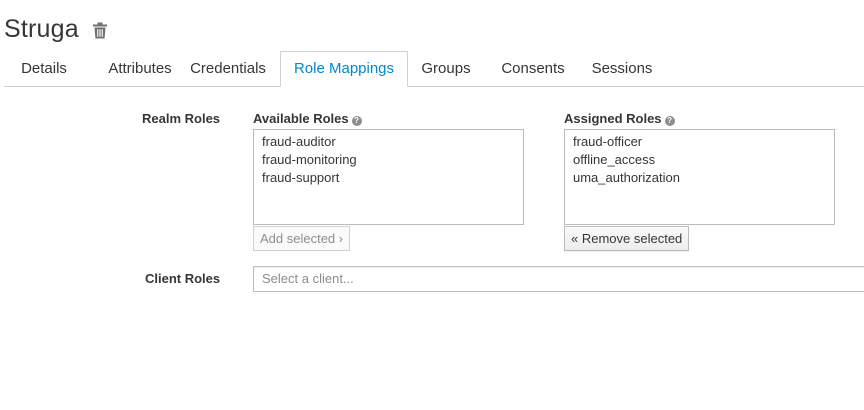  What do you see at coordinates (446, 68) in the screenshot?
I see `tab-groups: Groups` at bounding box center [446, 68].